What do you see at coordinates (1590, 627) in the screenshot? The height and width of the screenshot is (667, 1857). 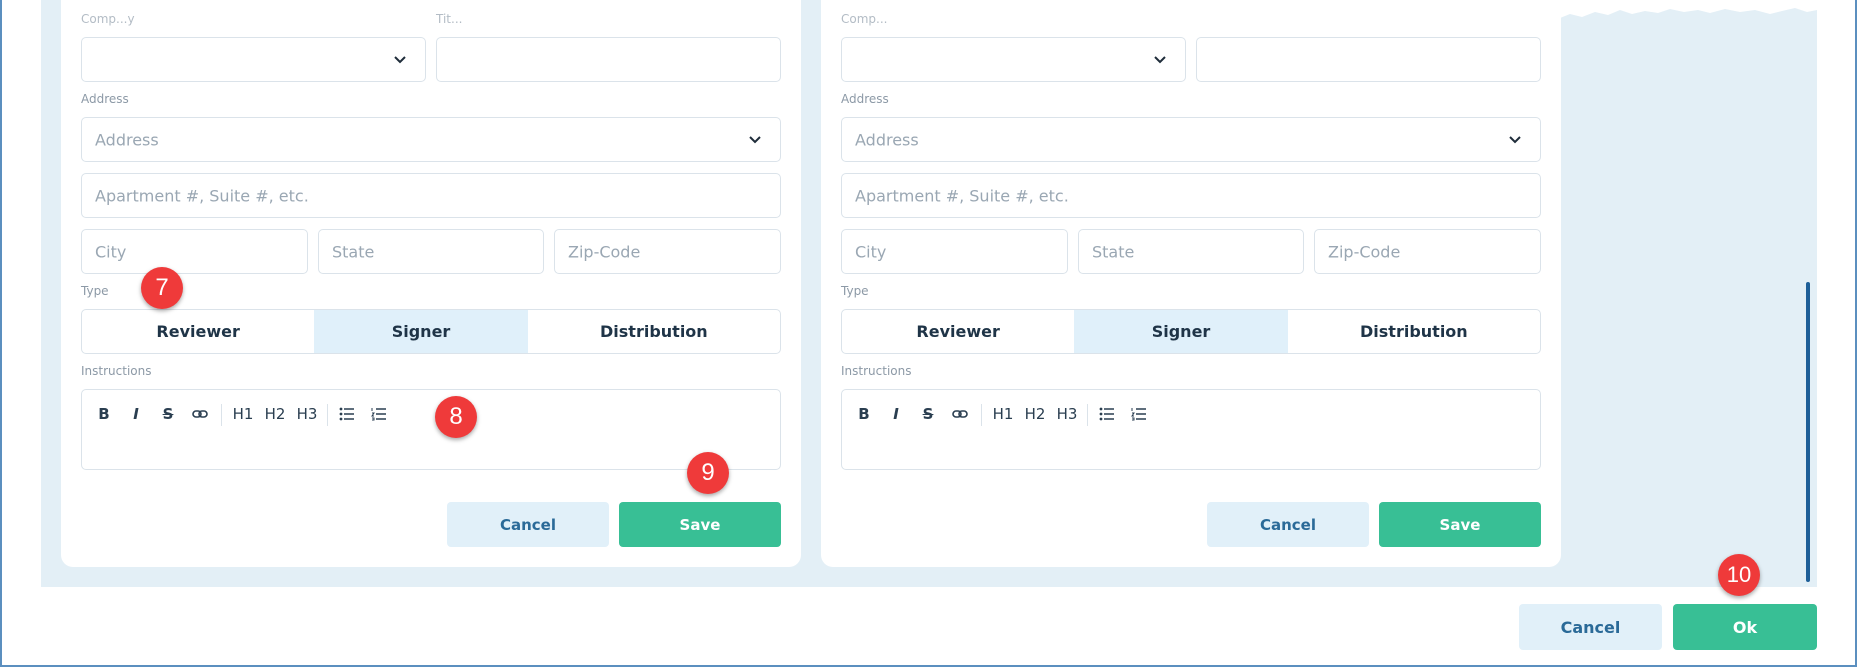 I see `modal-cancel-button: Cancel` at bounding box center [1590, 627].